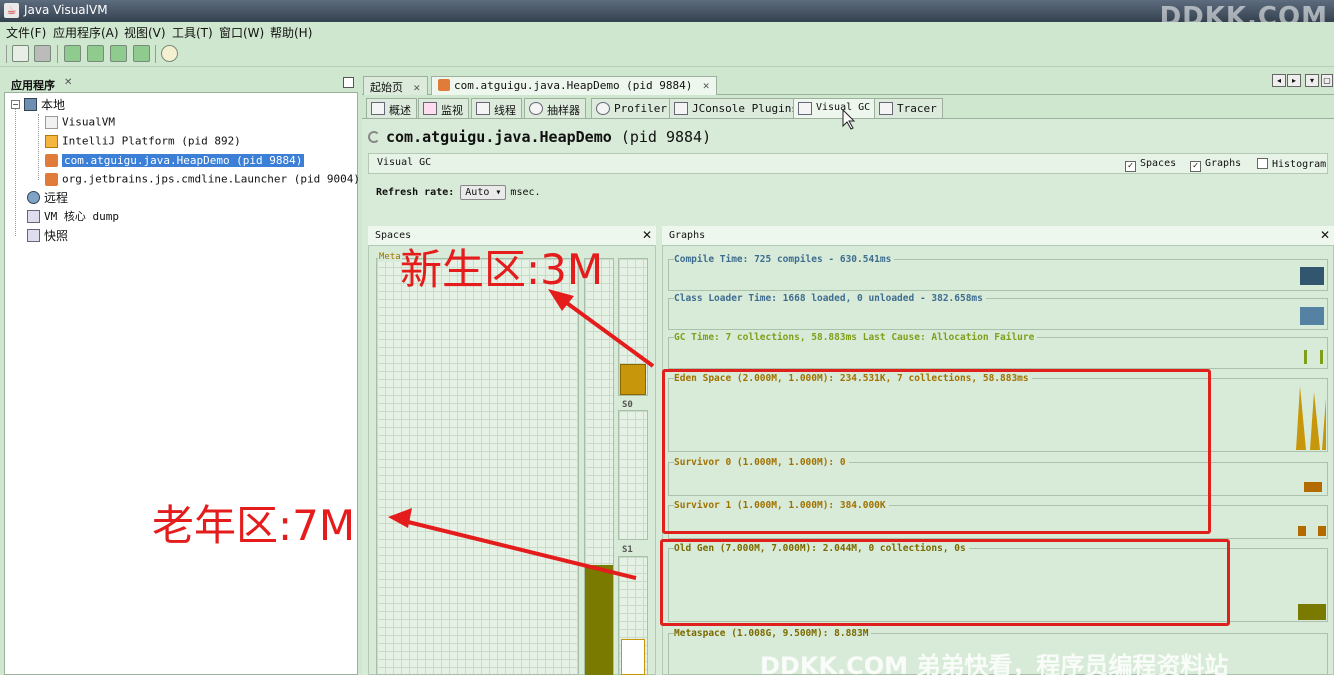 The image size is (1334, 675). What do you see at coordinates (606, 332) in the screenshot?
I see `arrow-young` at bounding box center [606, 332].